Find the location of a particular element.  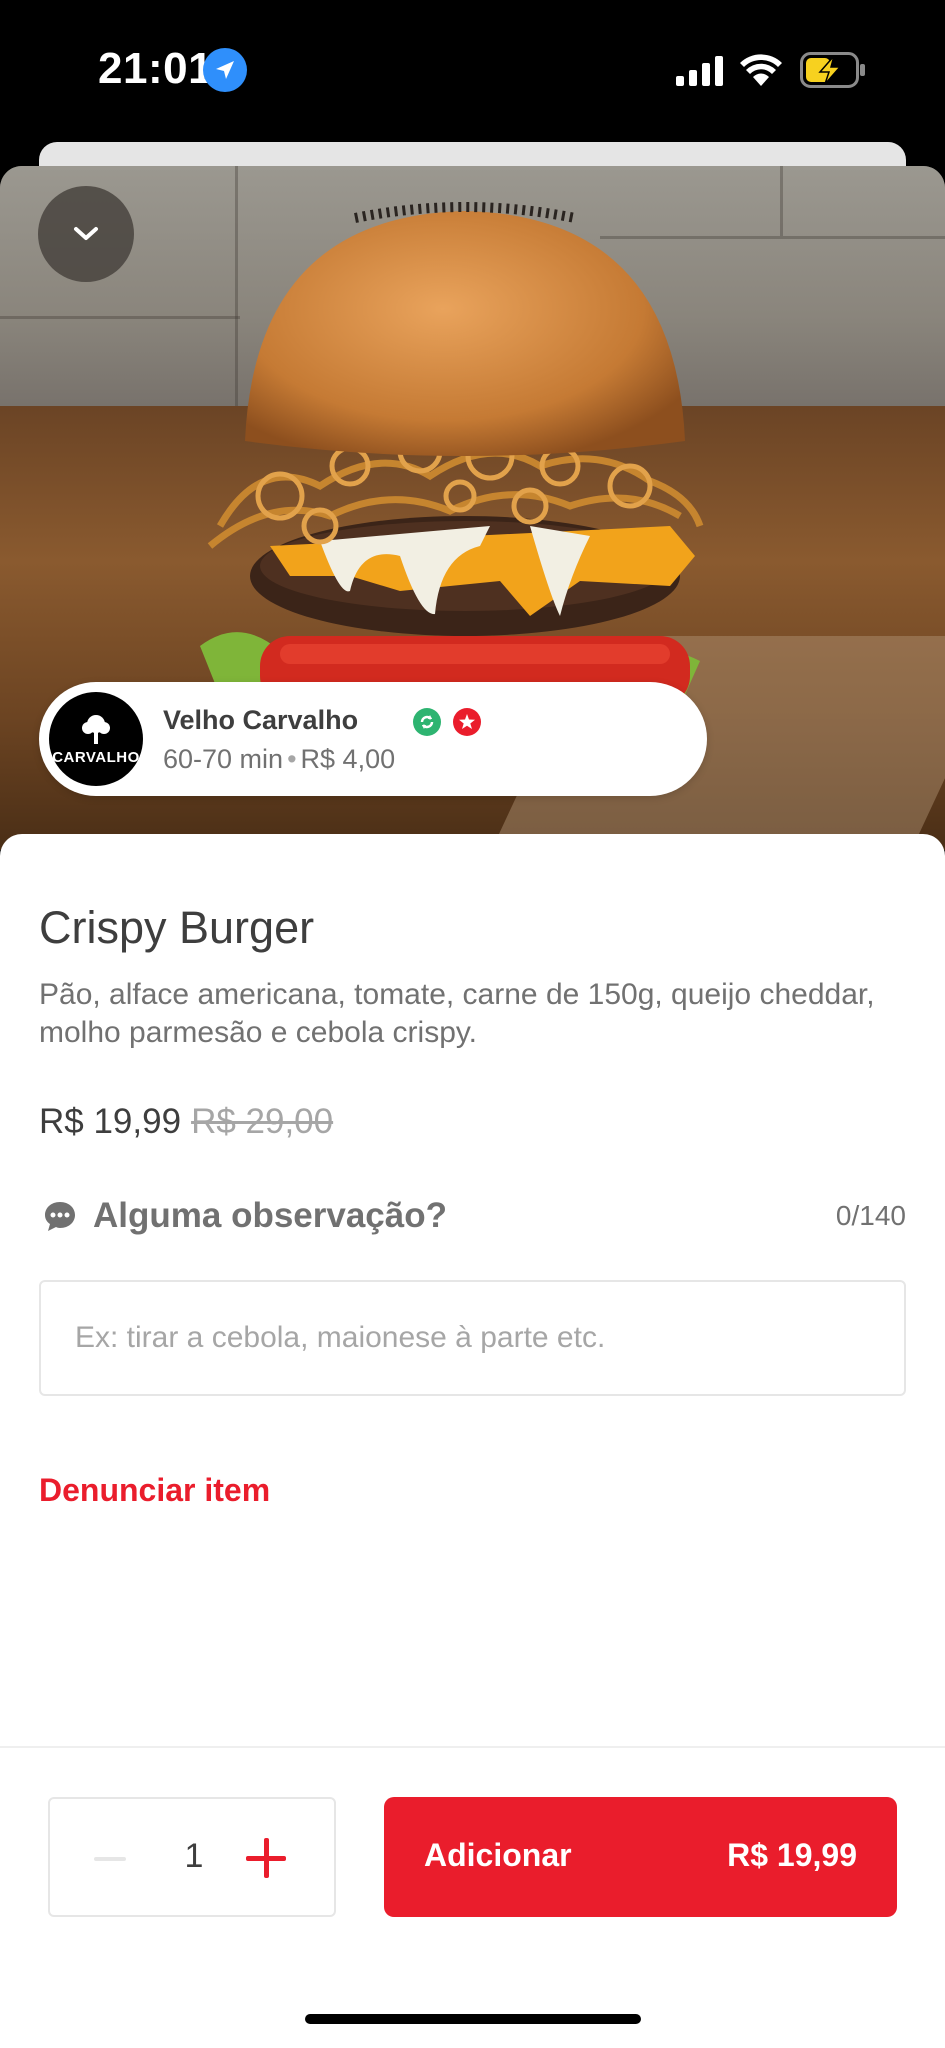

bottom-divider is located at coordinates (472, 1747).